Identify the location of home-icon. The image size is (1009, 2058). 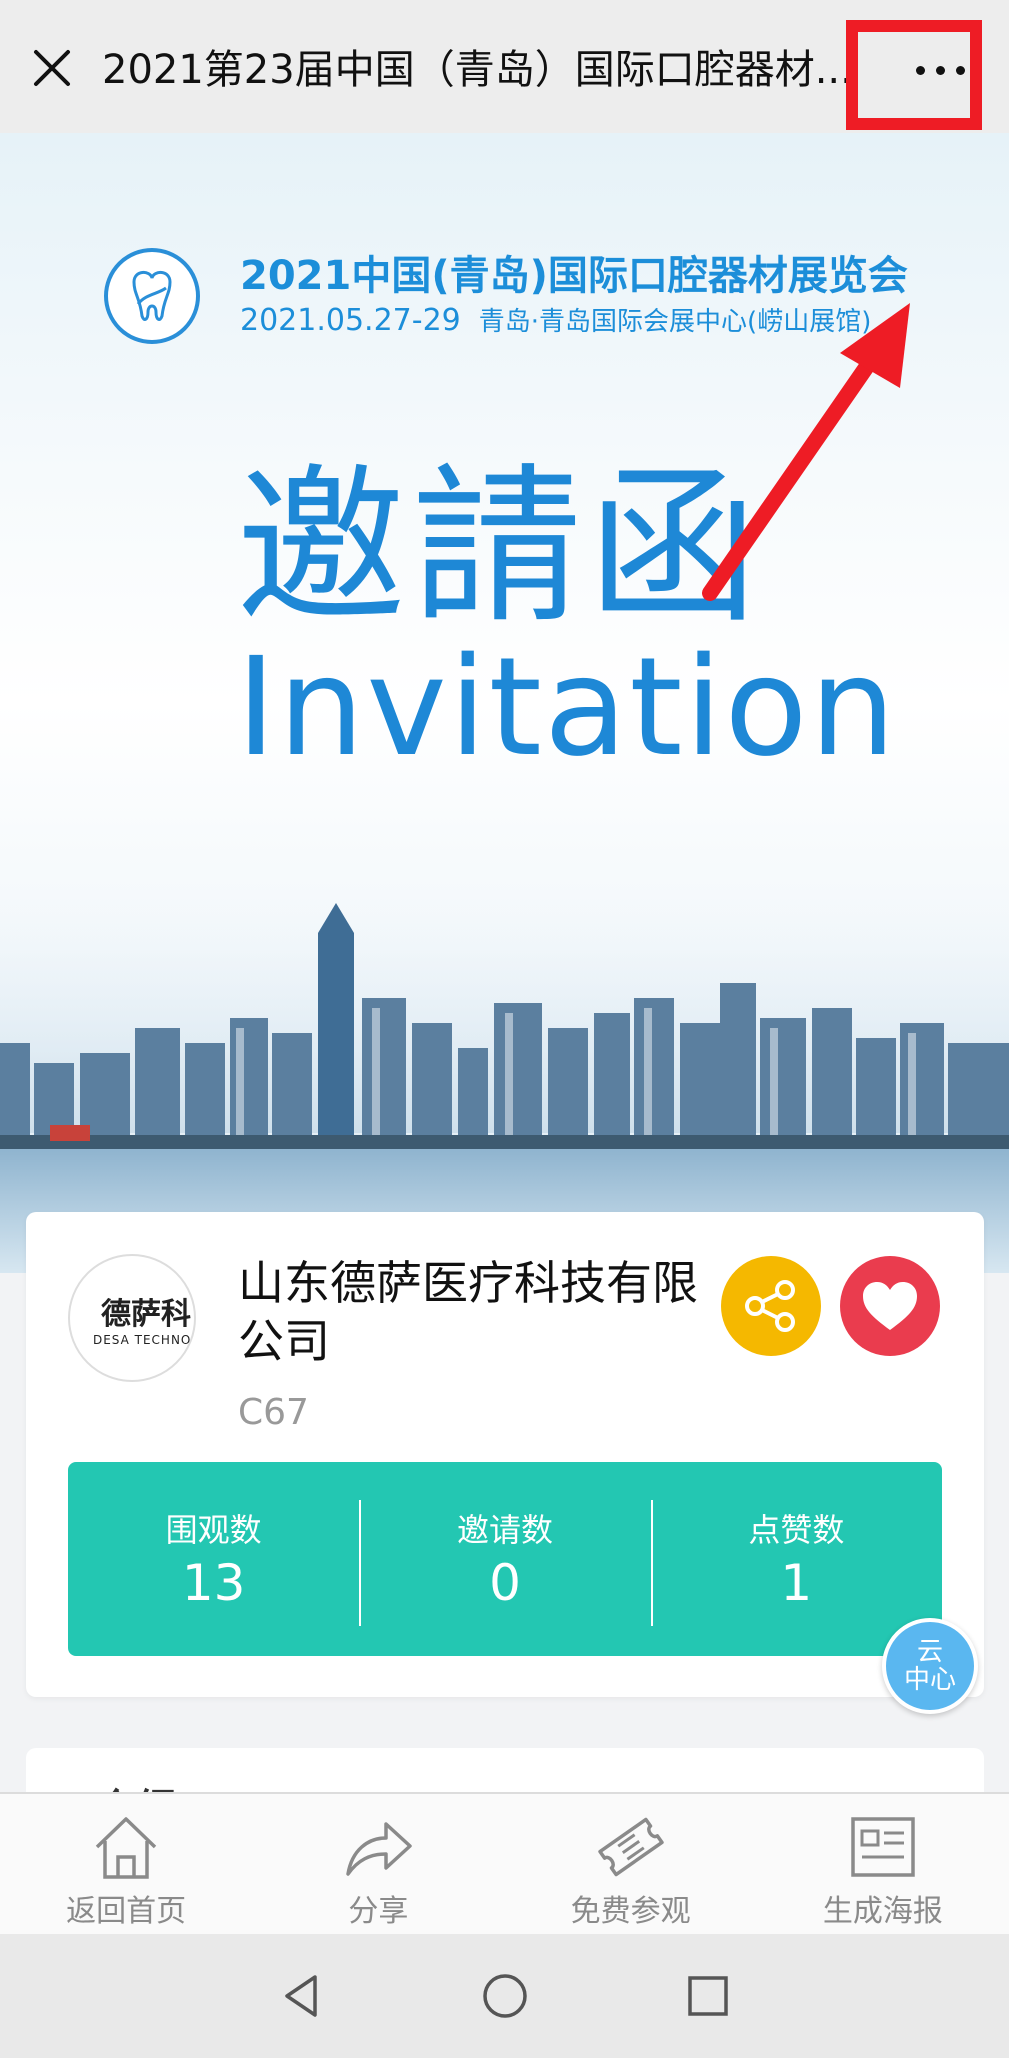
(126, 1848).